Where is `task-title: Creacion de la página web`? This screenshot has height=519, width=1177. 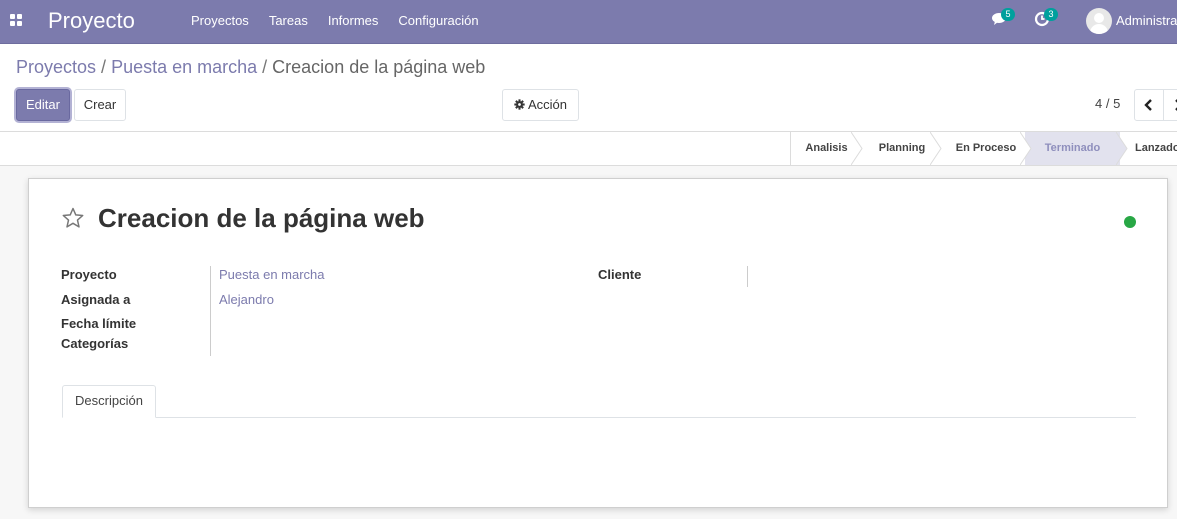 task-title: Creacion de la página web is located at coordinates (261, 218).